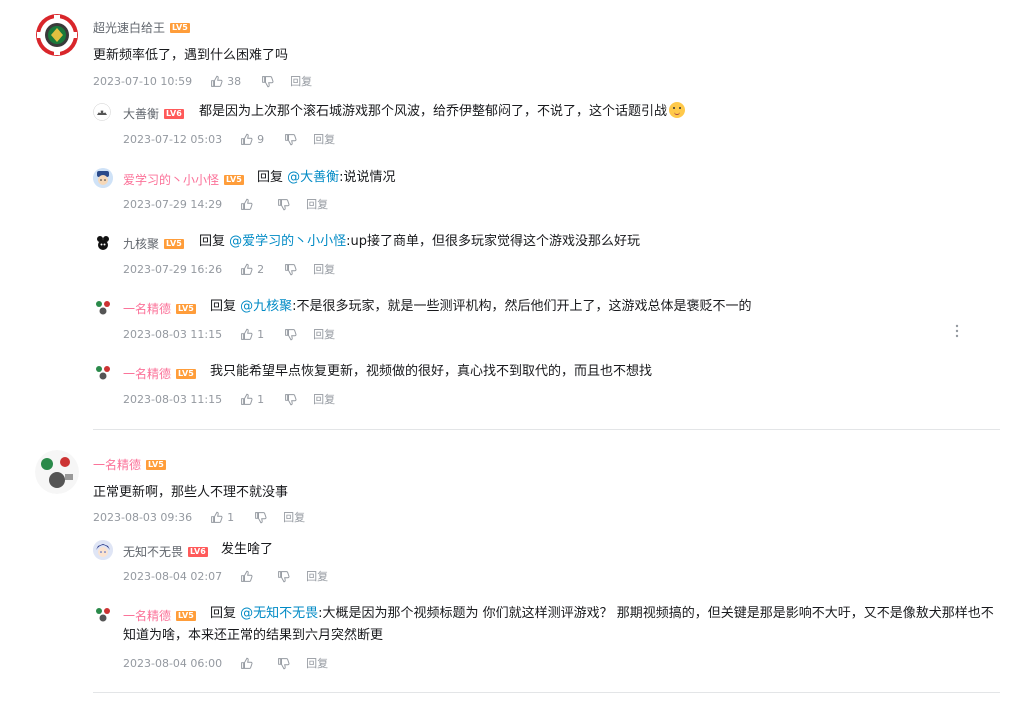 This screenshot has width=1010, height=704. I want to click on reply-text: 我只能希望早点恢复更新，视频做的很好，真心找不到取代的，而且也不想找, so click(431, 371).